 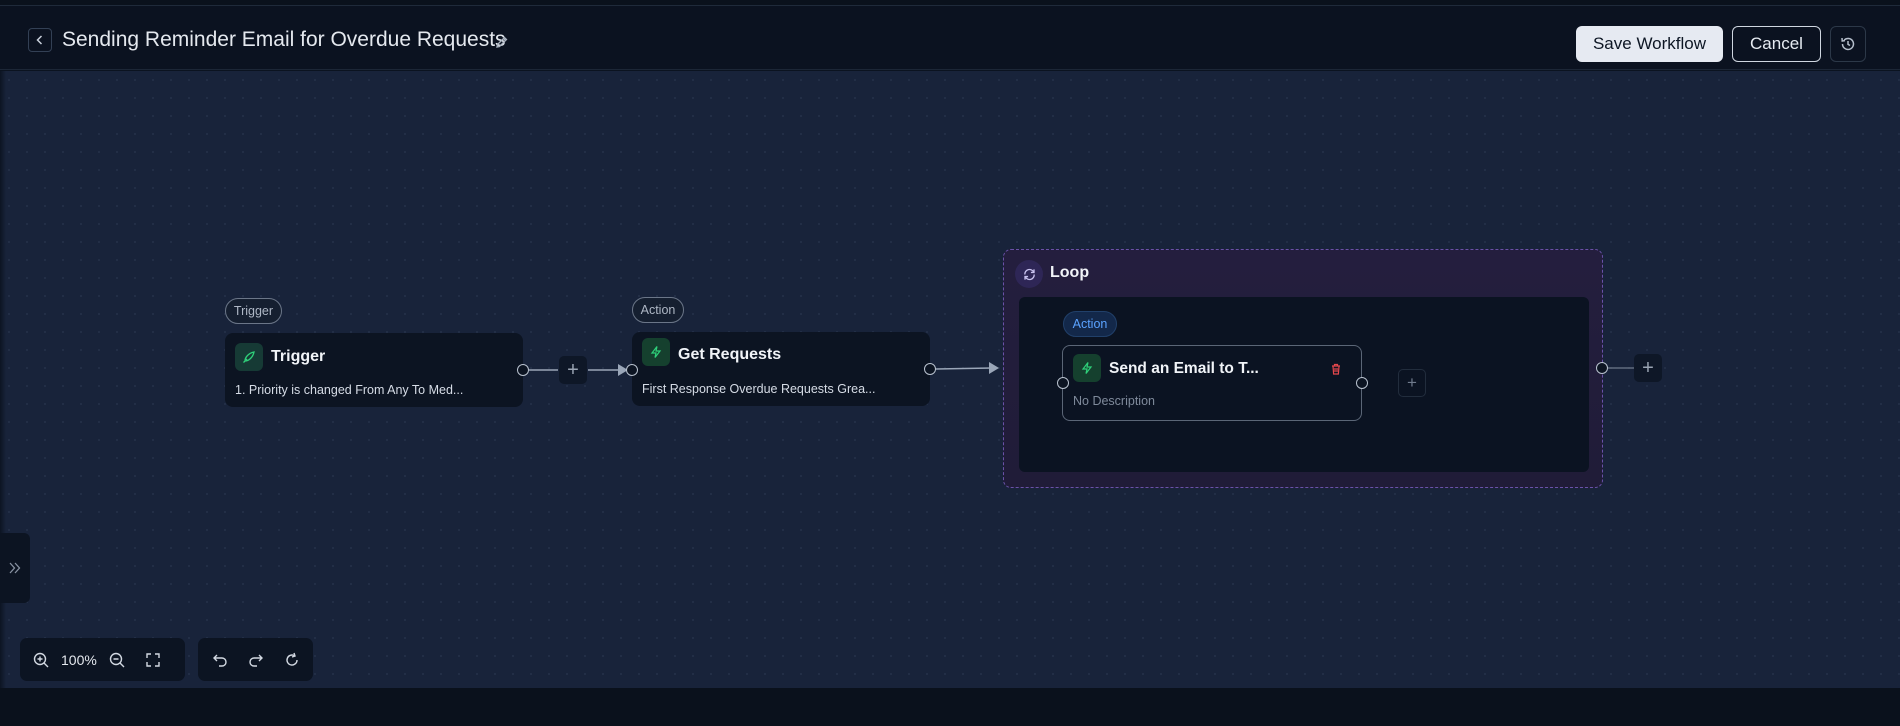 What do you see at coordinates (632, 370) in the screenshot?
I see `get-requests-input-port` at bounding box center [632, 370].